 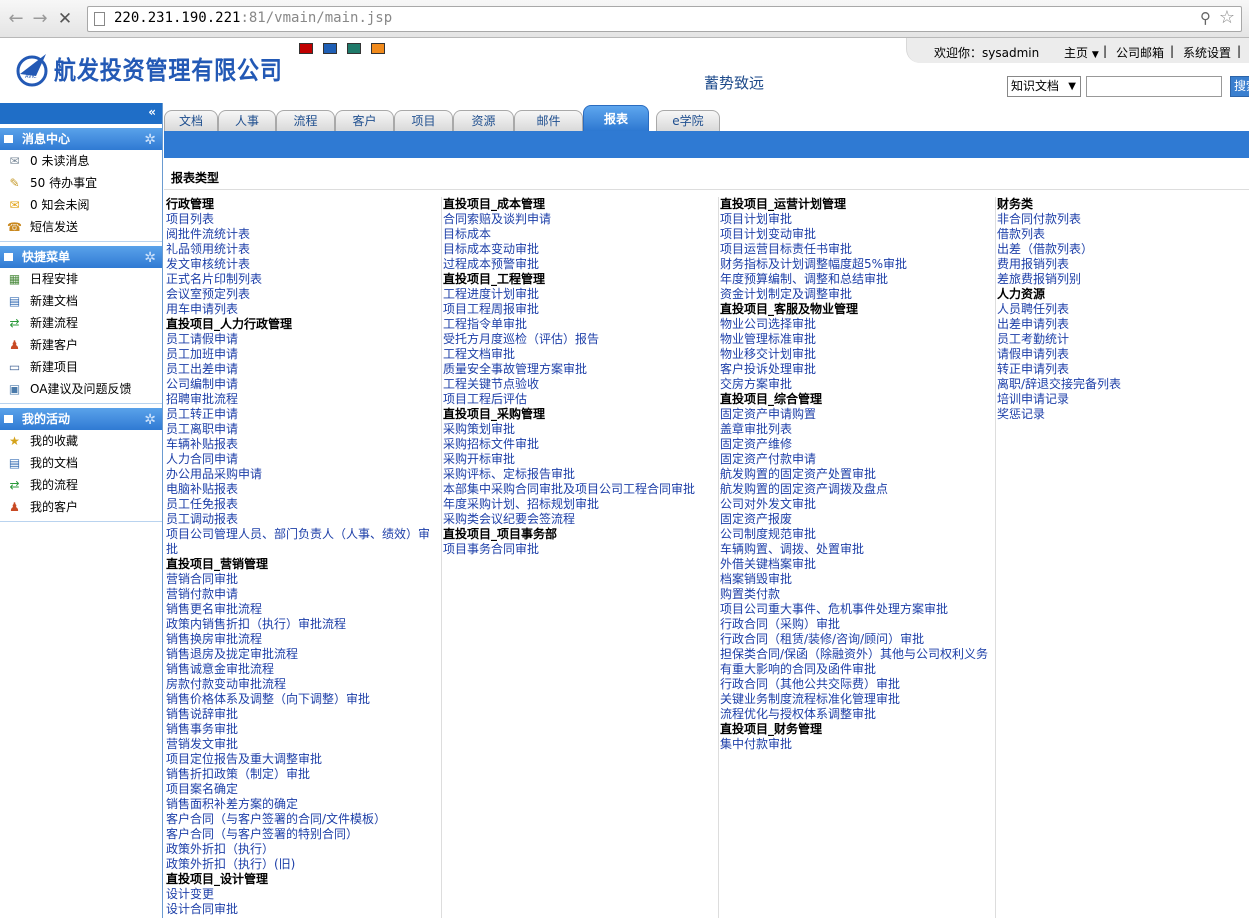 I want to click on system-settings-link: 系统设置, so click(x=1207, y=52).